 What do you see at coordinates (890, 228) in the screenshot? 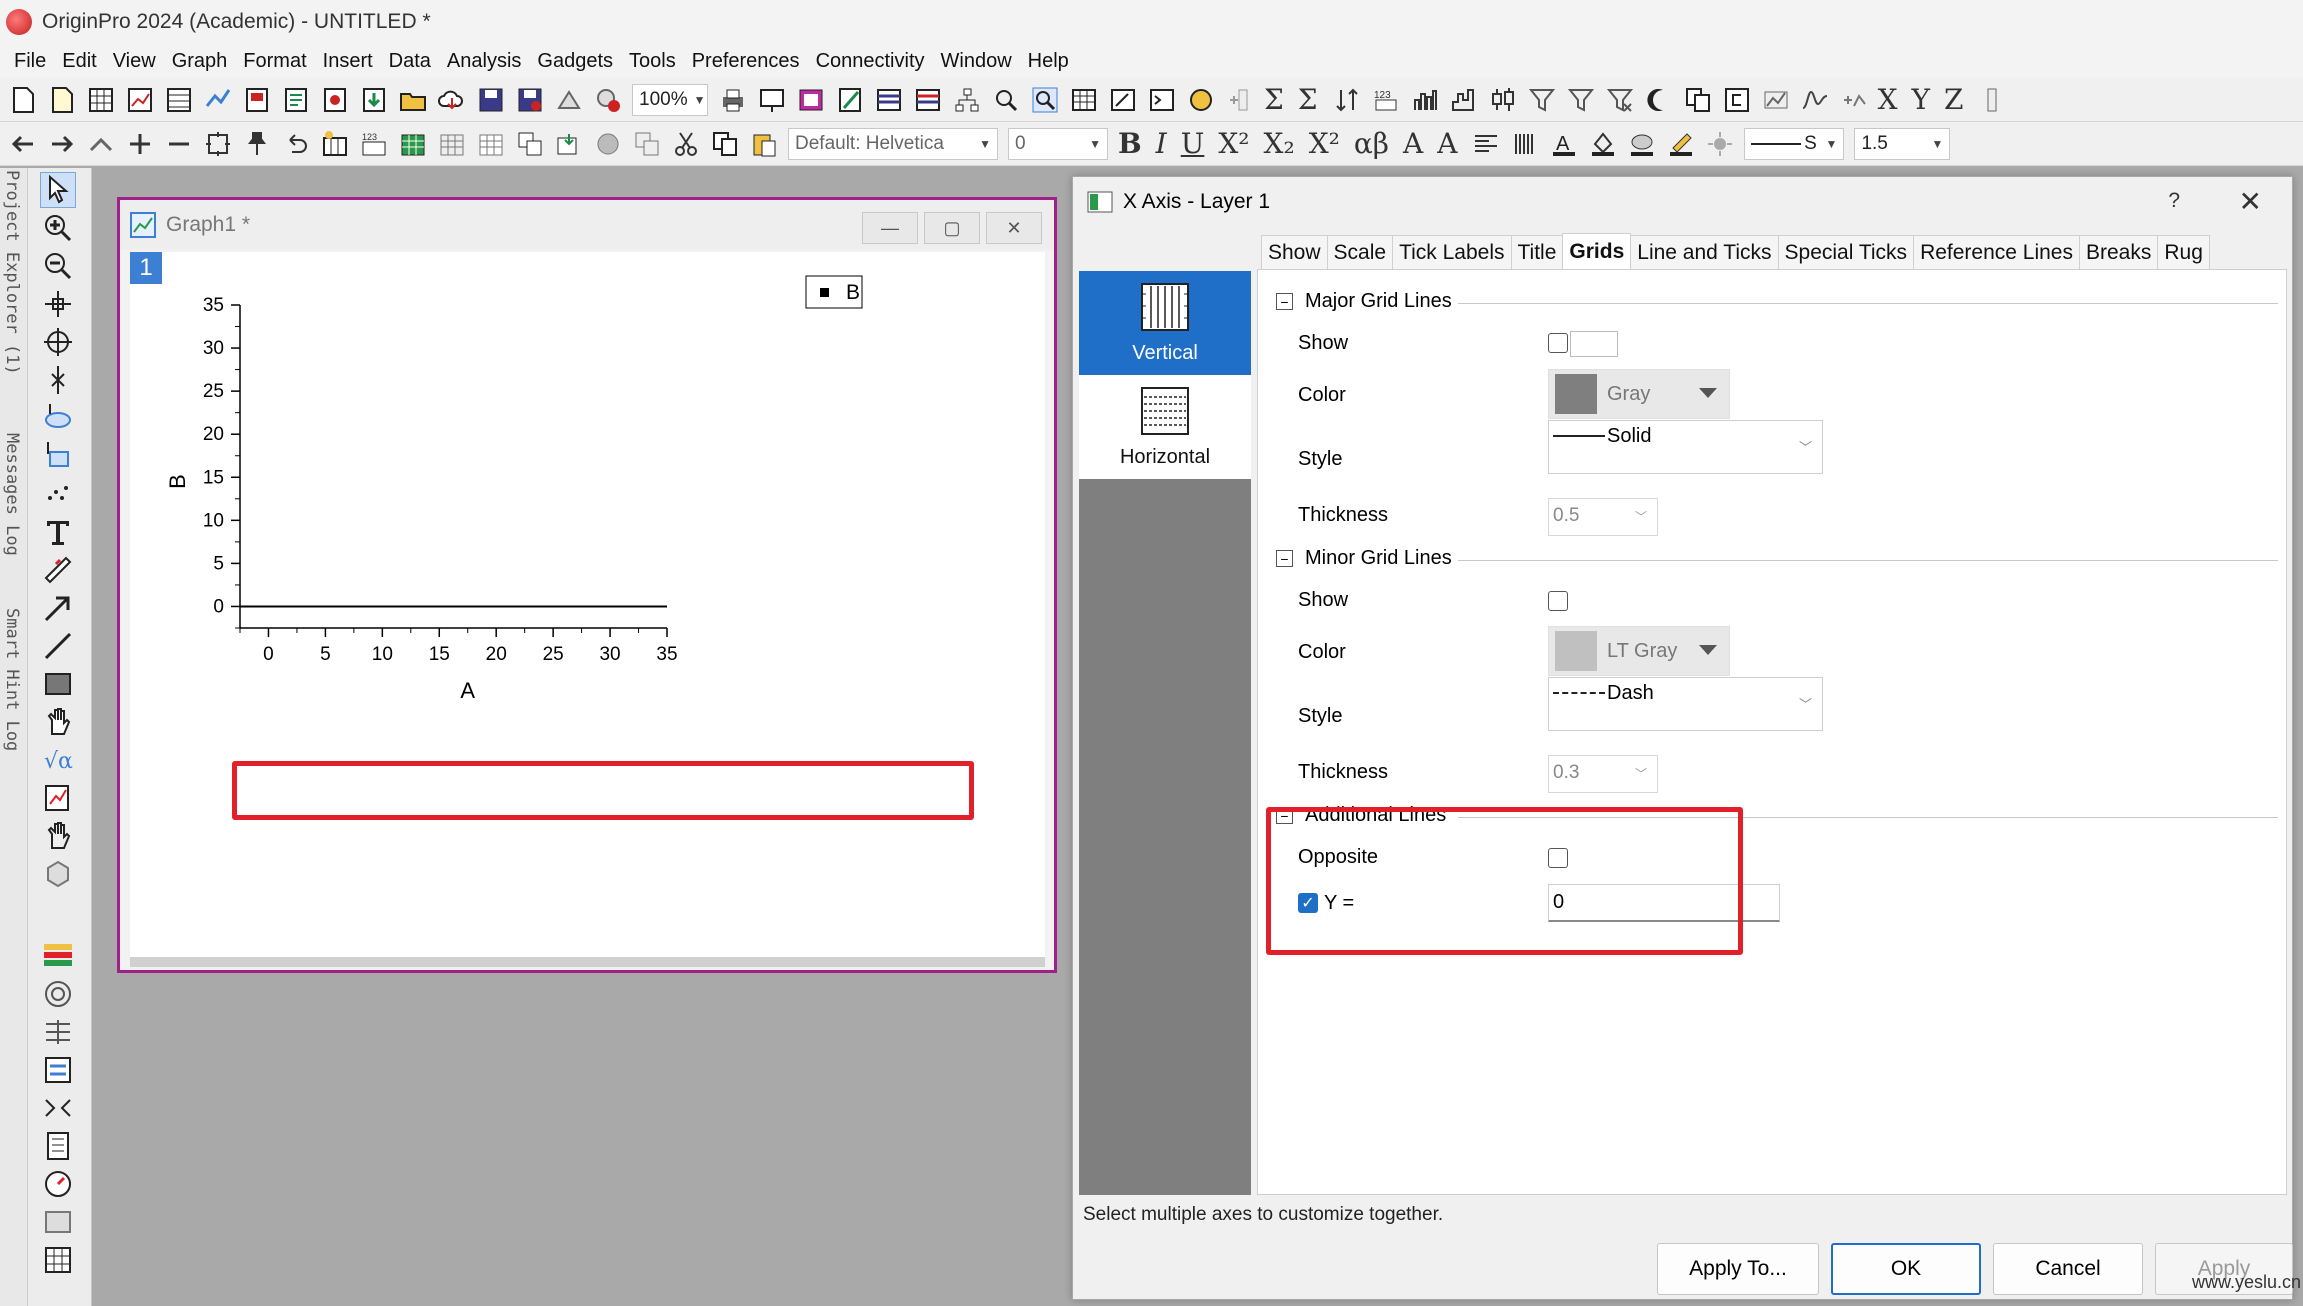
I see `minimize-button: —` at bounding box center [890, 228].